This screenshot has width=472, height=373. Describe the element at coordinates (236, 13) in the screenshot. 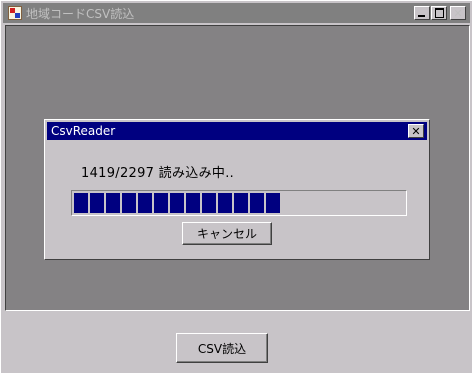

I see `window-titlebar: 地域コードCSV読込 ✕` at that location.